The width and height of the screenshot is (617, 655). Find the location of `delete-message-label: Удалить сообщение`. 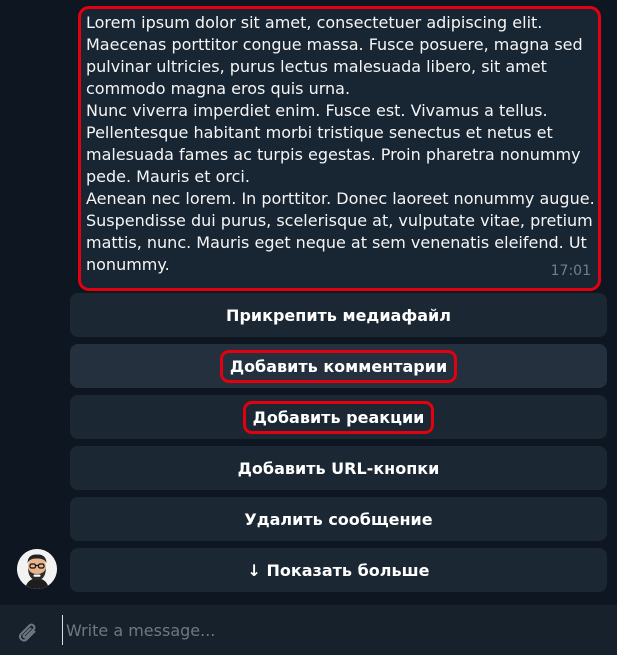

delete-message-label: Удалить сообщение is located at coordinates (338, 519).